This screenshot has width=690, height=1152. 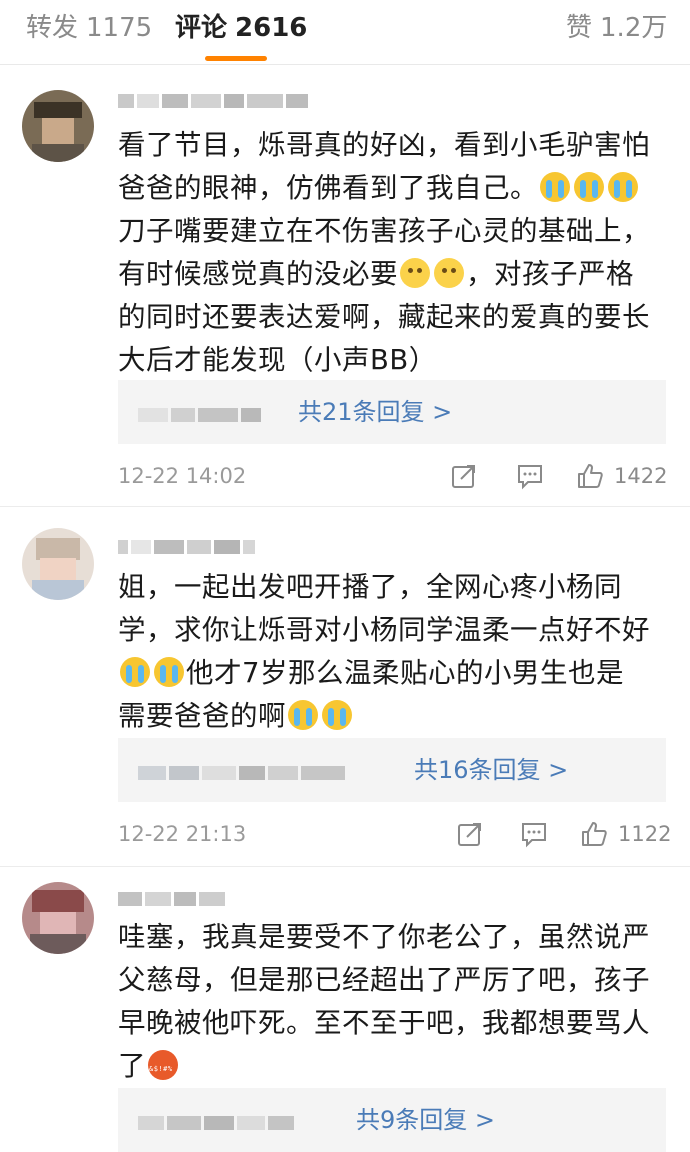 What do you see at coordinates (182, 476) in the screenshot?
I see `comment-time: 12-22 14:02` at bounding box center [182, 476].